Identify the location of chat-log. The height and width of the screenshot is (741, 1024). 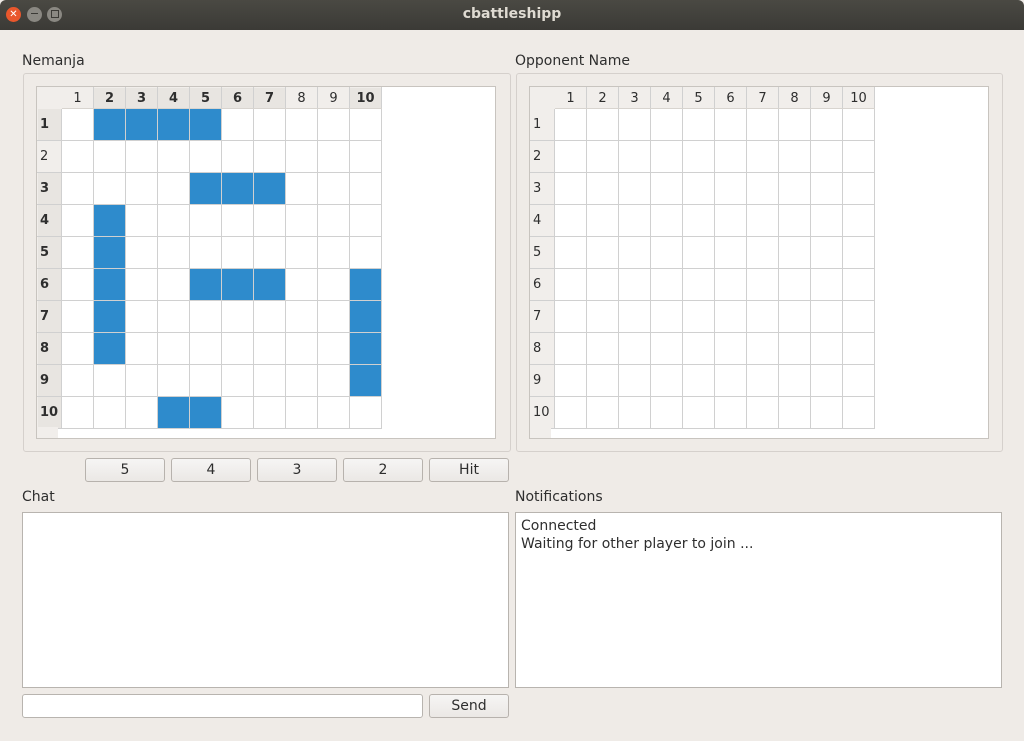
(265, 600).